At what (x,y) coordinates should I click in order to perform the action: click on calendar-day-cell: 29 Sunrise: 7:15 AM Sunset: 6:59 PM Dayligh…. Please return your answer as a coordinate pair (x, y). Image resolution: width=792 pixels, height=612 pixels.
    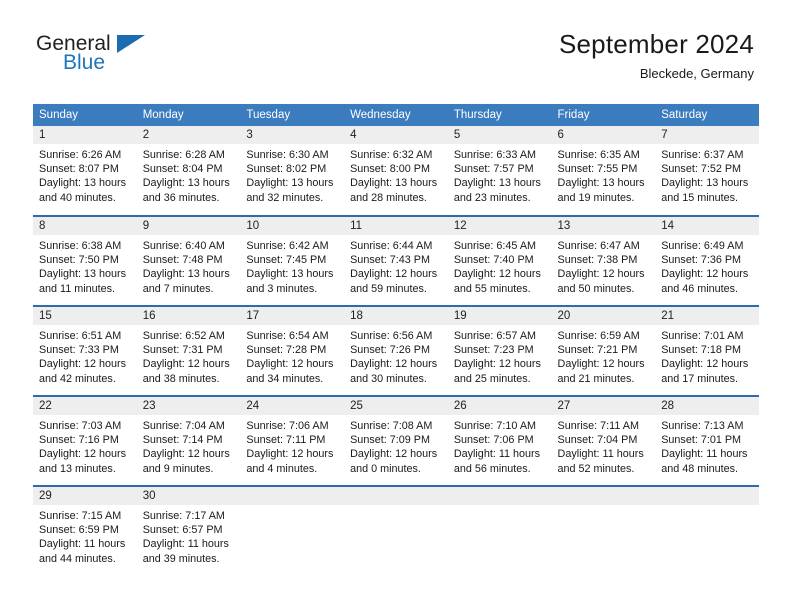
    Looking at the image, I should click on (85, 530).